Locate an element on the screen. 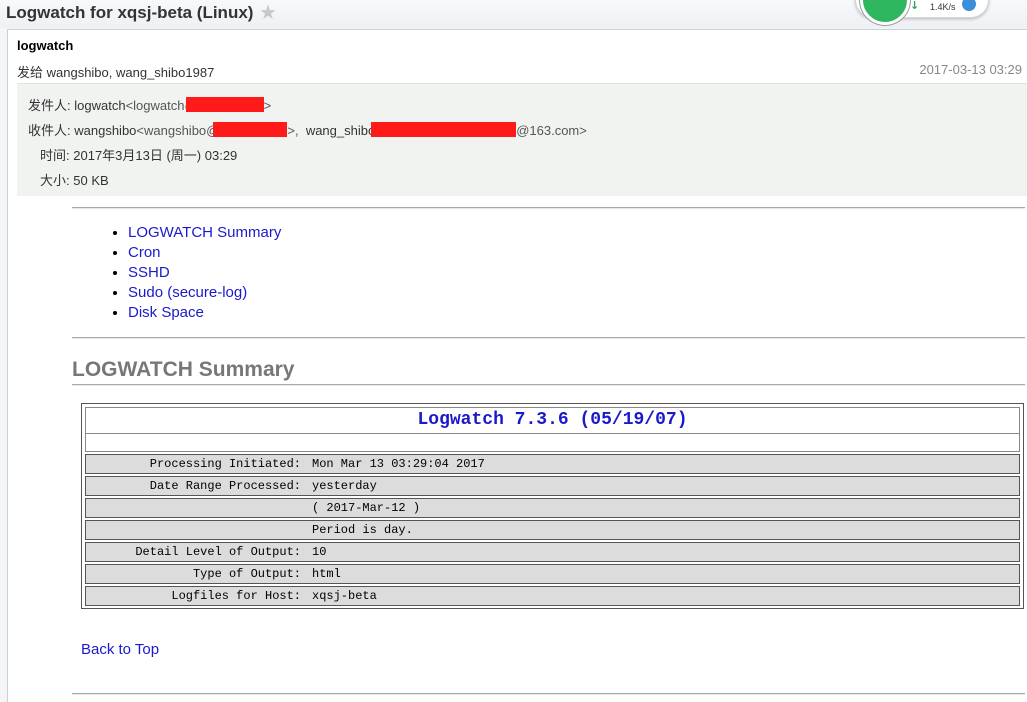  widget-menu-icon is located at coordinates (969, 5).